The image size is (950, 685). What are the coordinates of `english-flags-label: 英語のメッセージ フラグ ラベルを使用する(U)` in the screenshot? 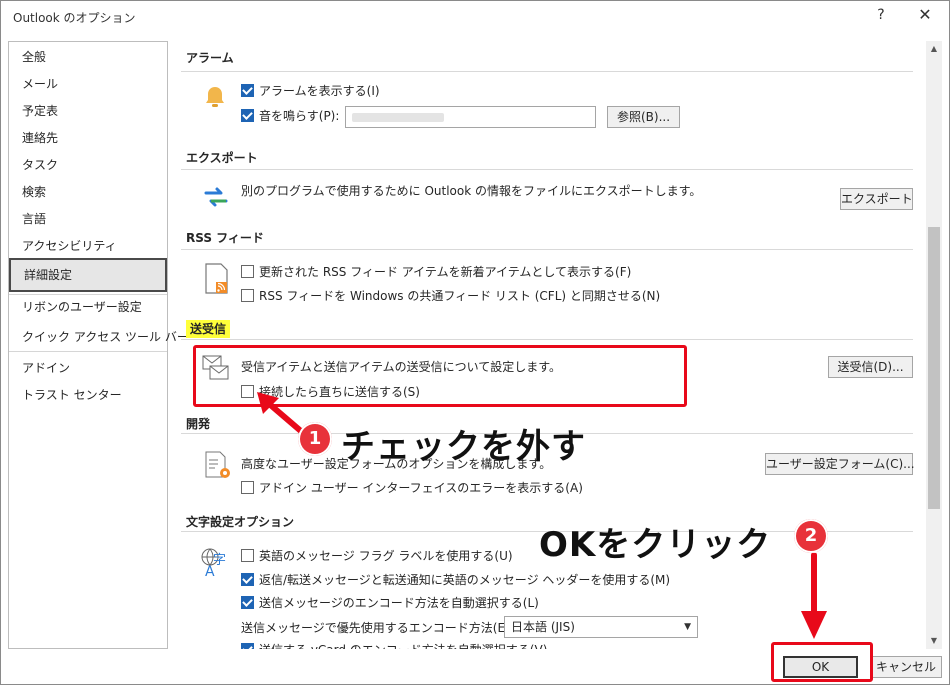 It's located at (386, 556).